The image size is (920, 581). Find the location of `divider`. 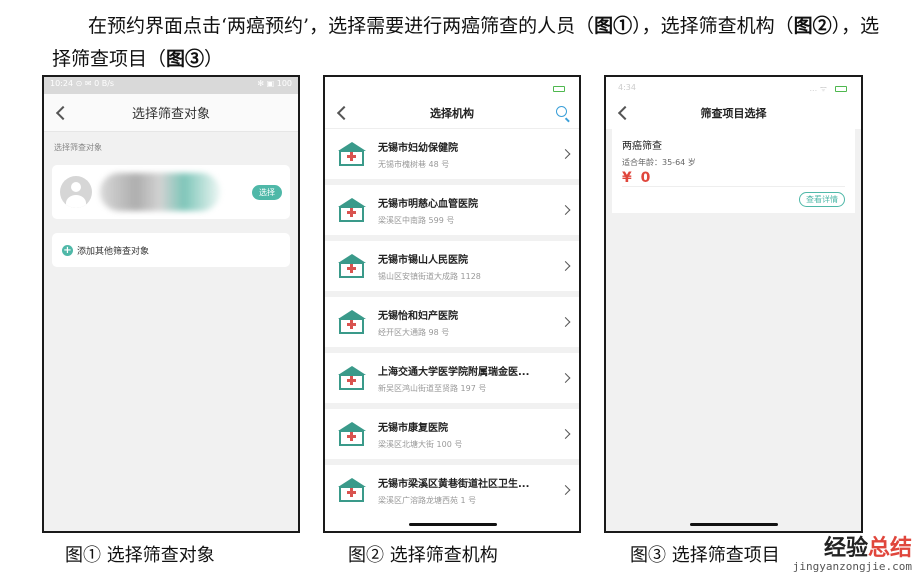

divider is located at coordinates (733, 186).